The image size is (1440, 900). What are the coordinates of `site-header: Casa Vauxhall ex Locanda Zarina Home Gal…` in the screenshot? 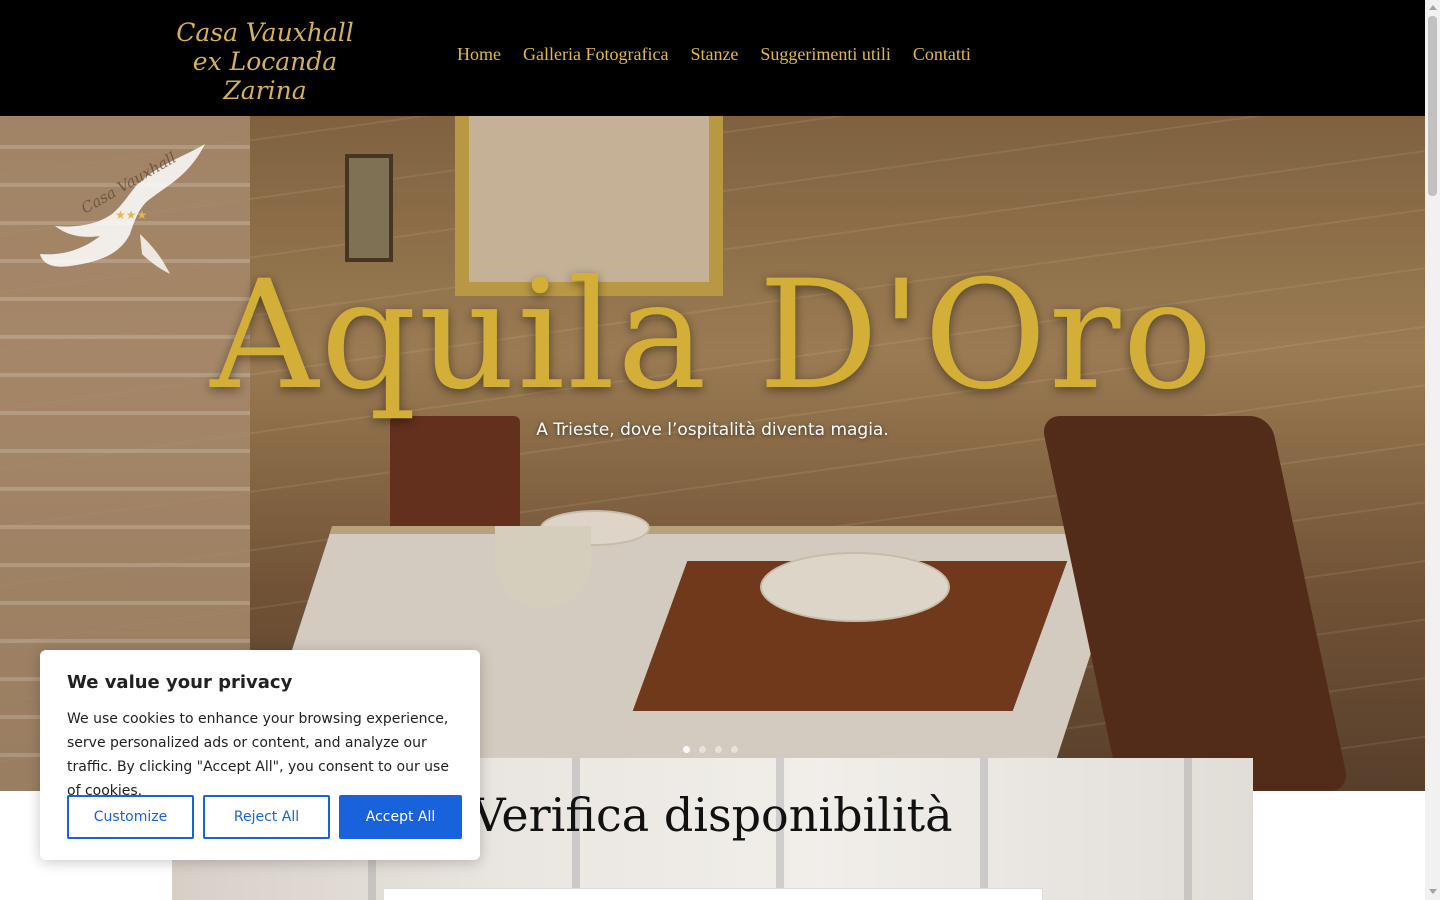 It's located at (712, 58).